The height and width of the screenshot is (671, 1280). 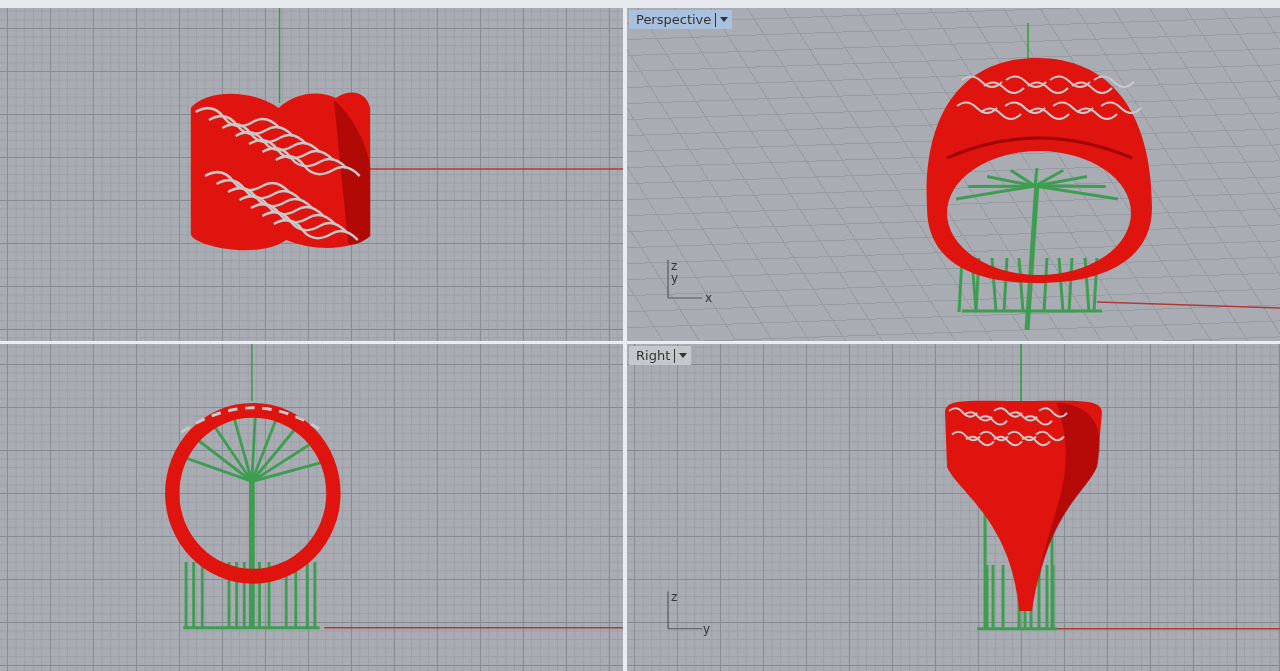 What do you see at coordinates (681, 19) in the screenshot?
I see `view-label-tab: Perspective` at bounding box center [681, 19].